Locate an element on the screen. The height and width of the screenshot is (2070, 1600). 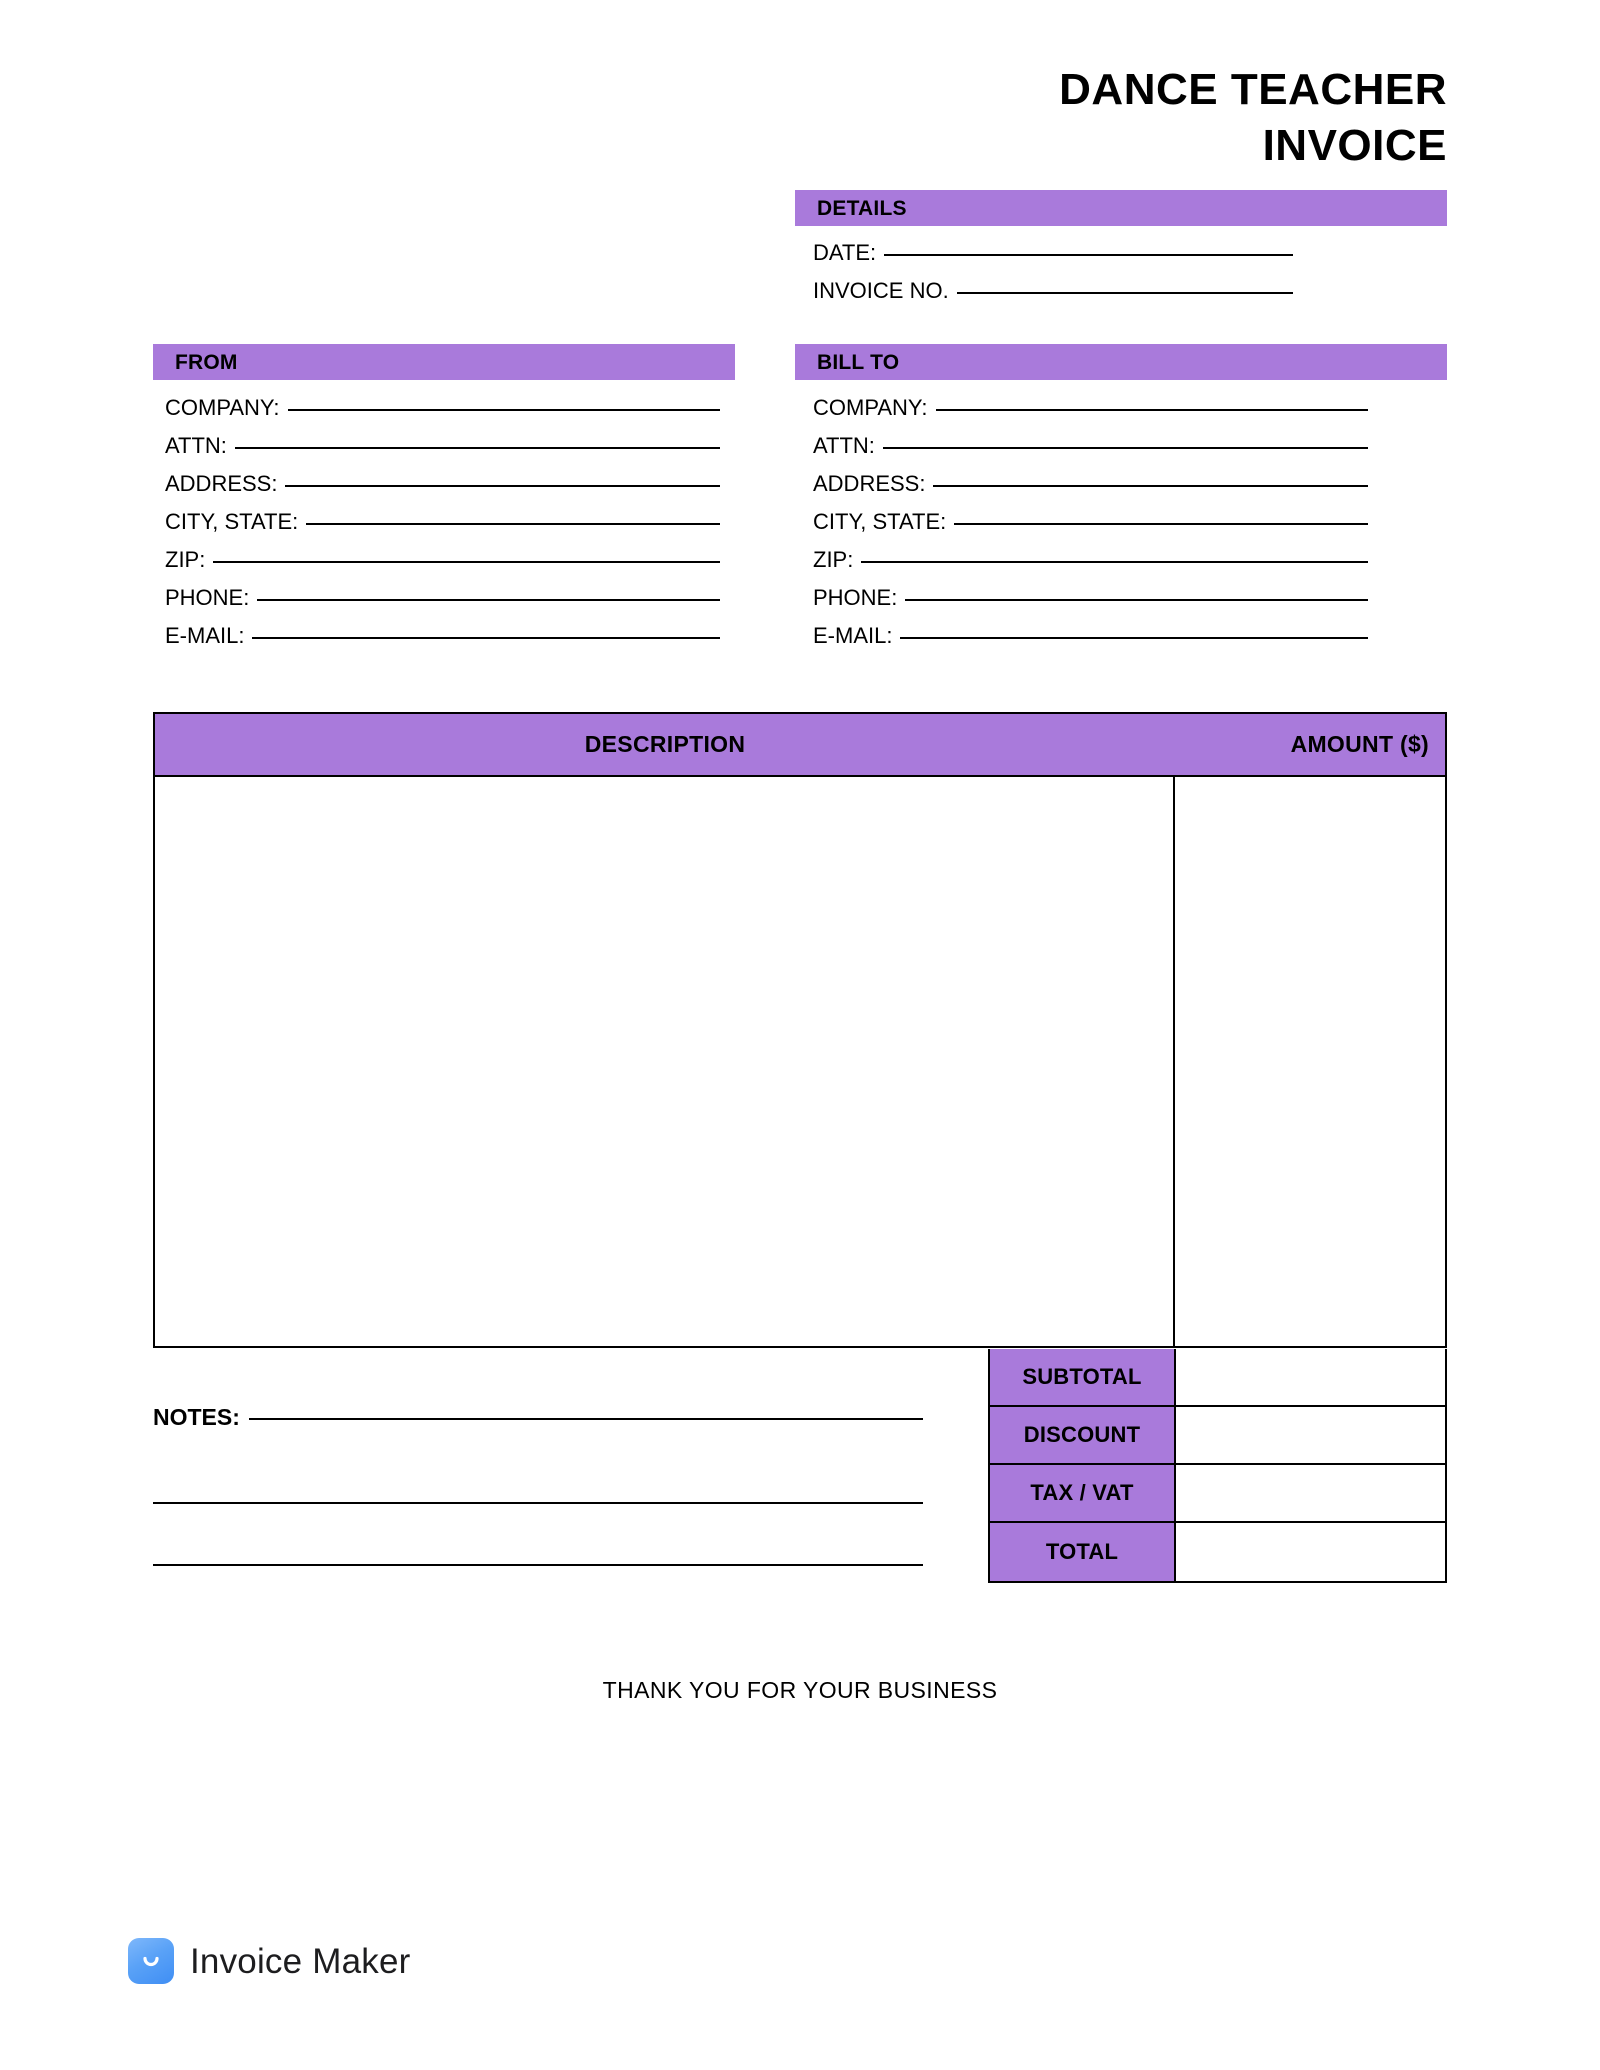
field-row-billto-city-state: CITY, STATE: is located at coordinates (1090, 522).